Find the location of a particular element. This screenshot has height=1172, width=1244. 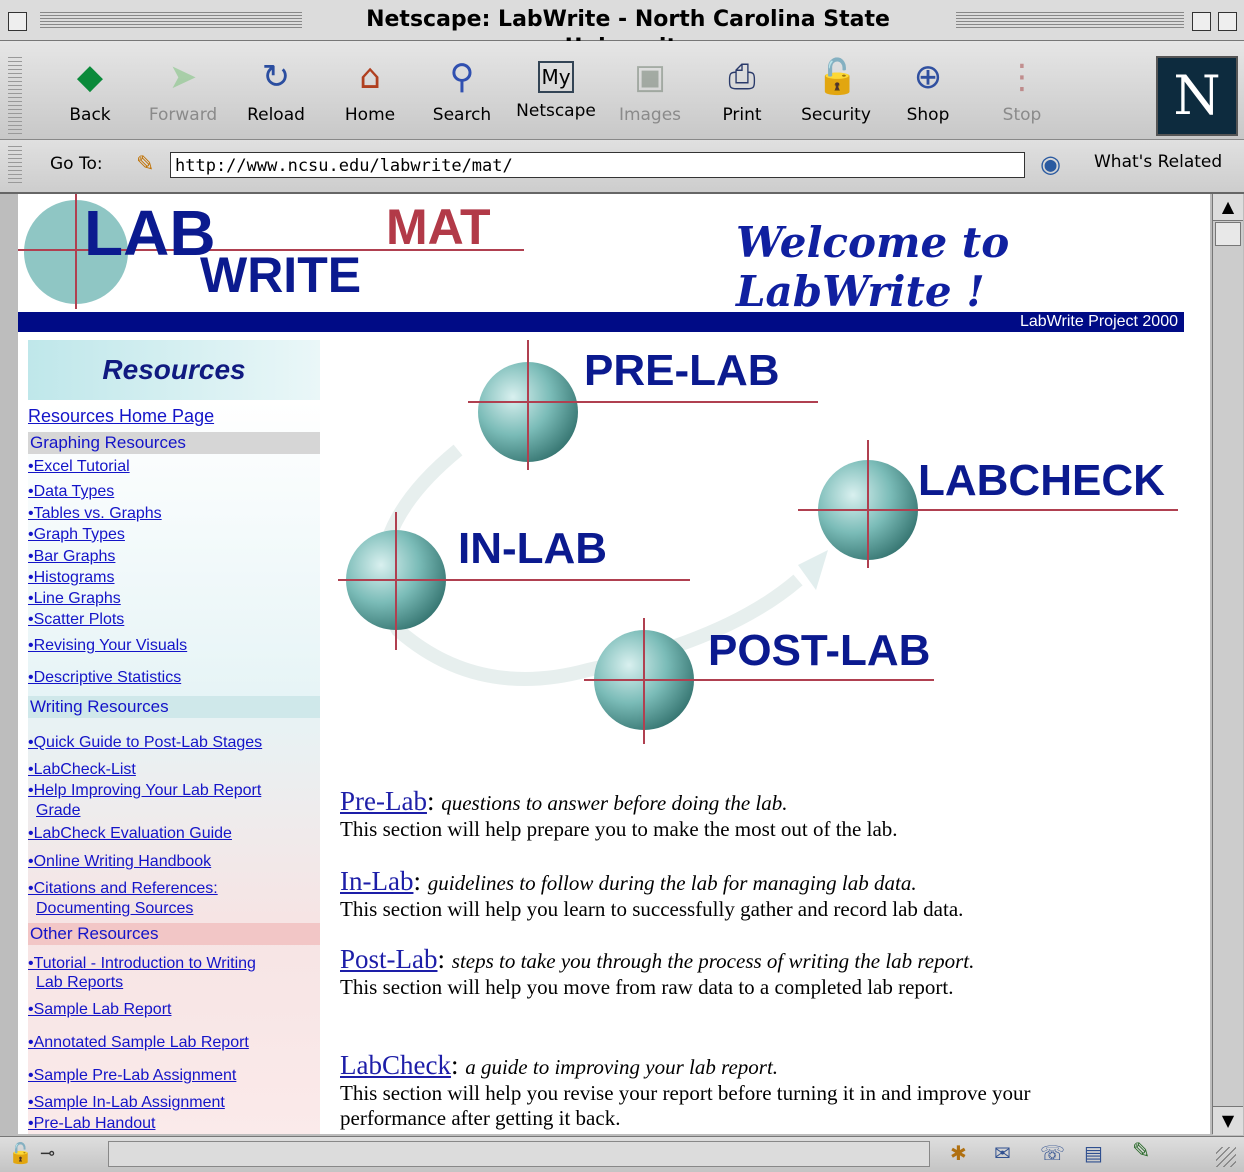

close-box-icon is located at coordinates (17, 21).